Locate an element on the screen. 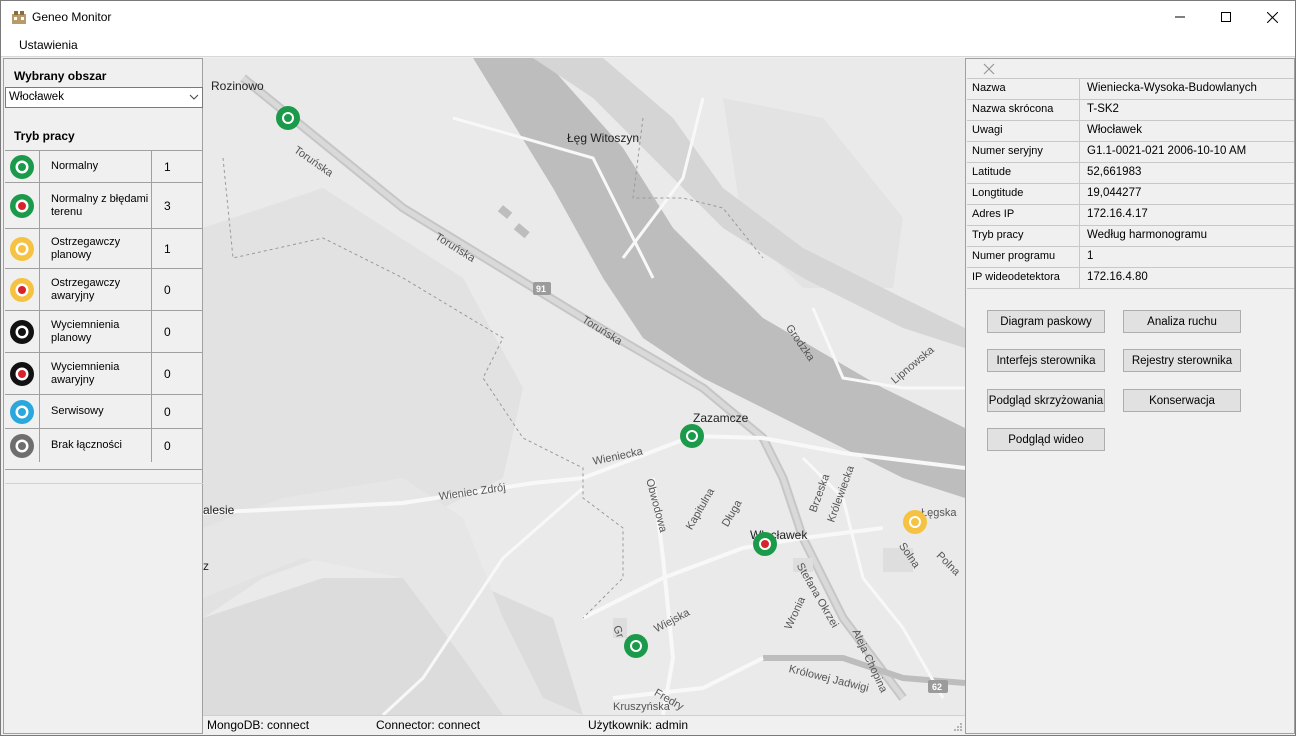 The height and width of the screenshot is (736, 1296). window-title: Geneo Monitor is located at coordinates (72, 17).